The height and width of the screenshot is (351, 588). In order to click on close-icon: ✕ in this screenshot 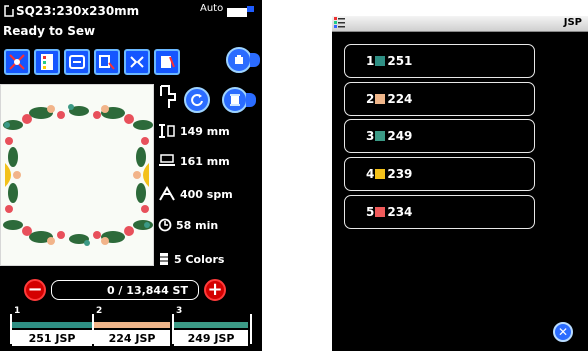, I will do `click(563, 332)`.